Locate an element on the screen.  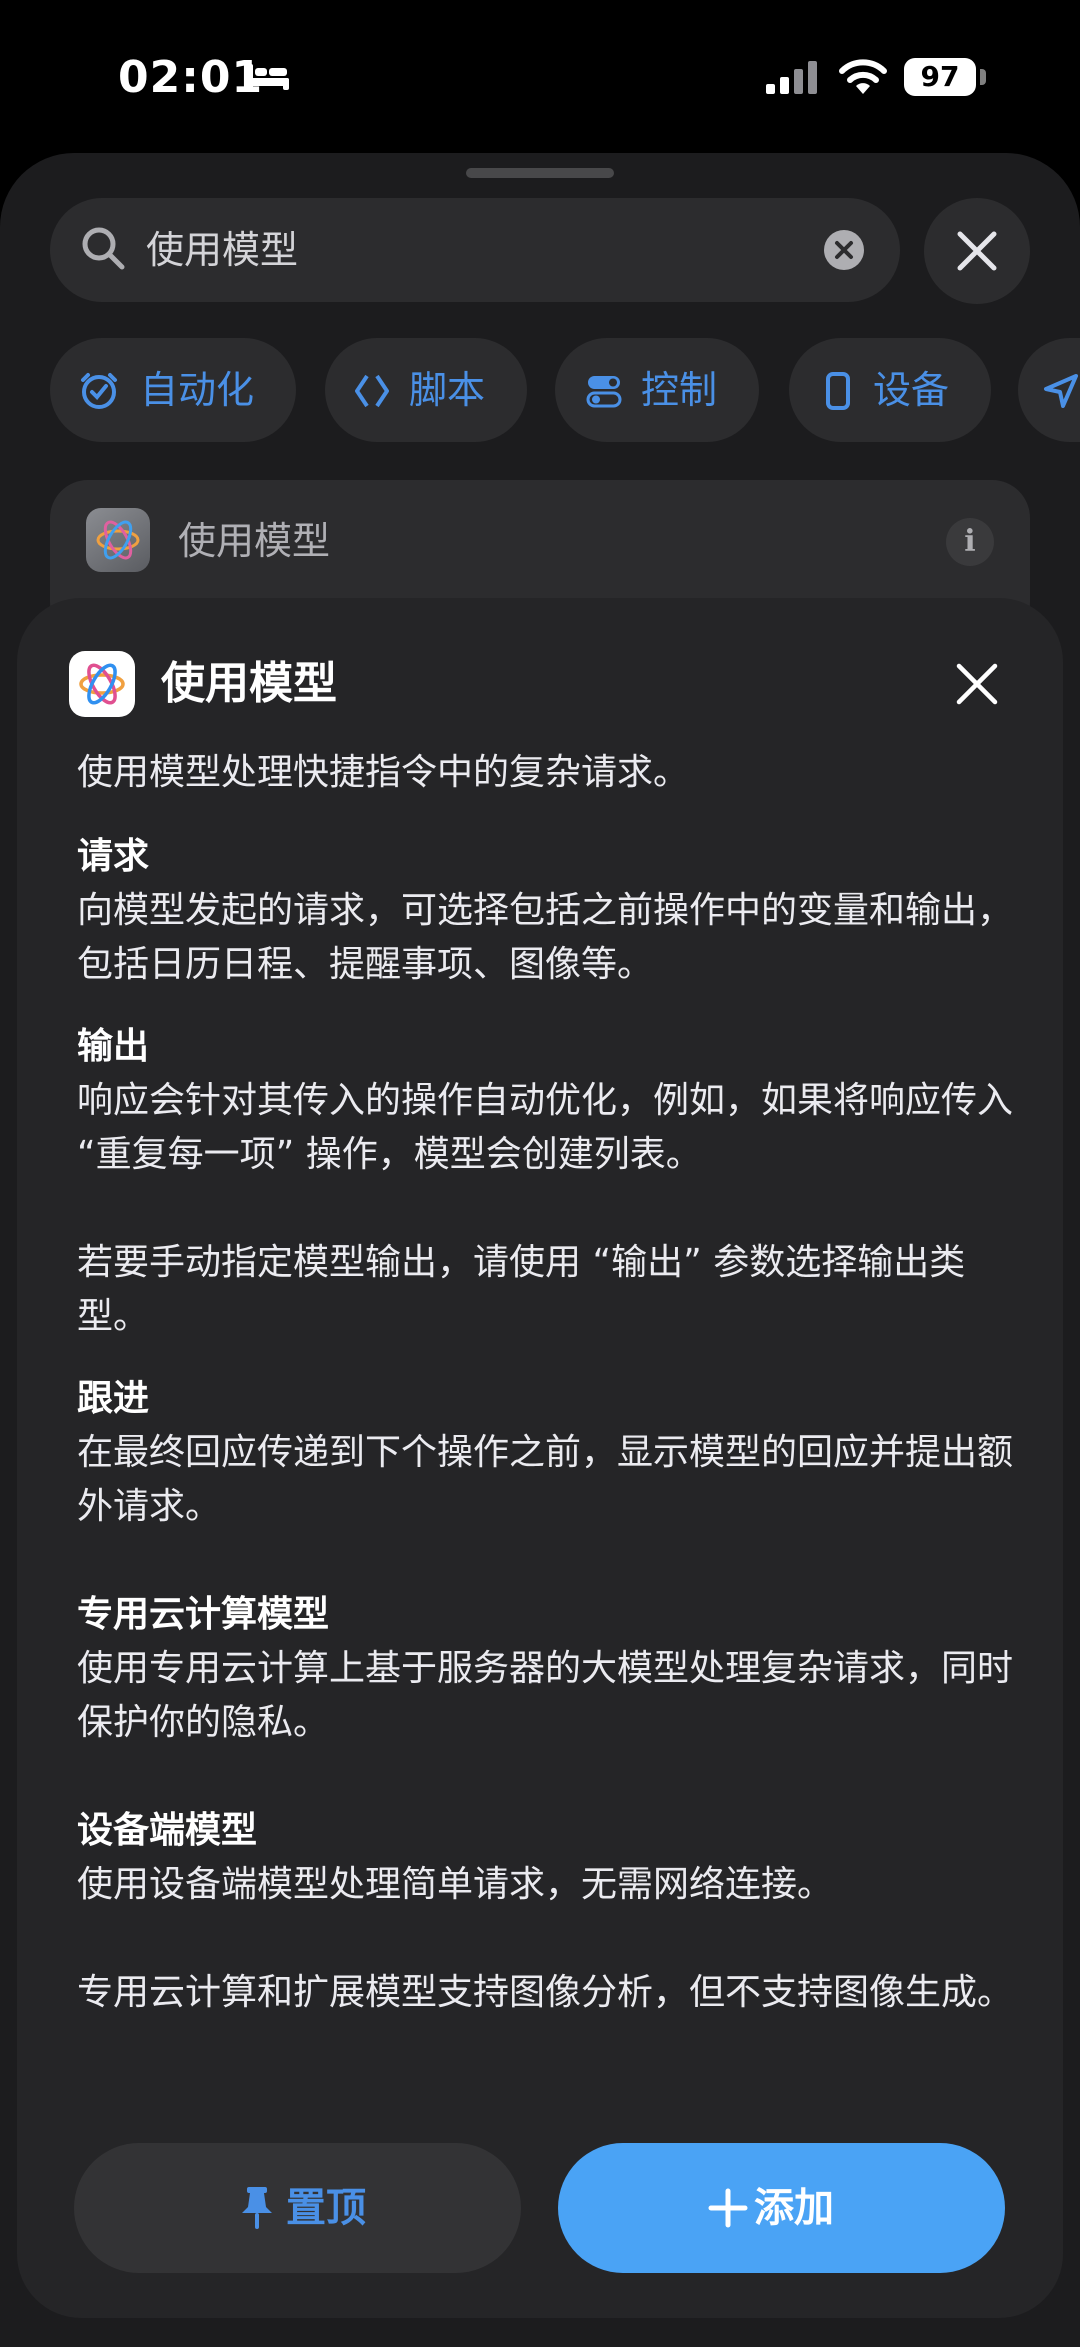
close-search-button is located at coordinates (977, 251).